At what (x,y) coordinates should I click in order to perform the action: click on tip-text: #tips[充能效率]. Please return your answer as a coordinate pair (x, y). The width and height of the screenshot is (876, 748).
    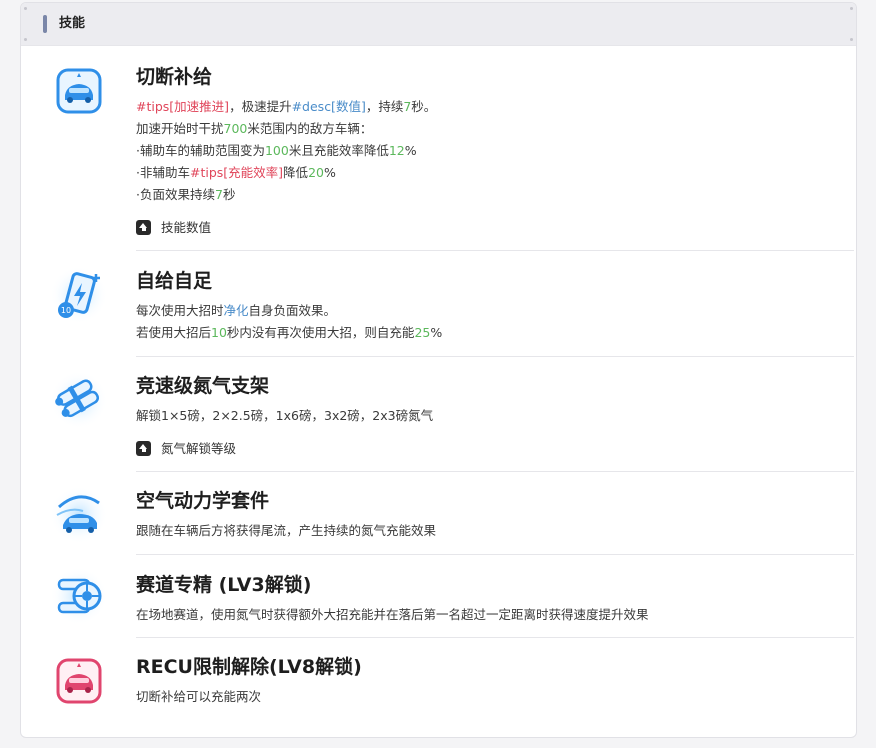
    Looking at the image, I should click on (236, 172).